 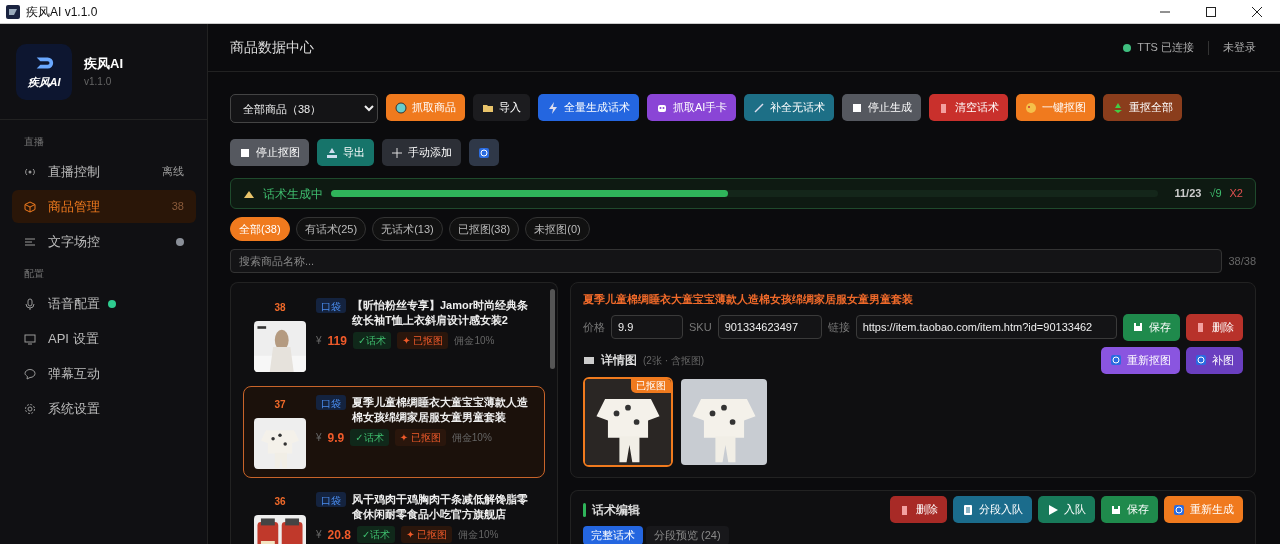 What do you see at coordinates (838, 327) in the screenshot?
I see `field-label: 链接` at bounding box center [838, 327].